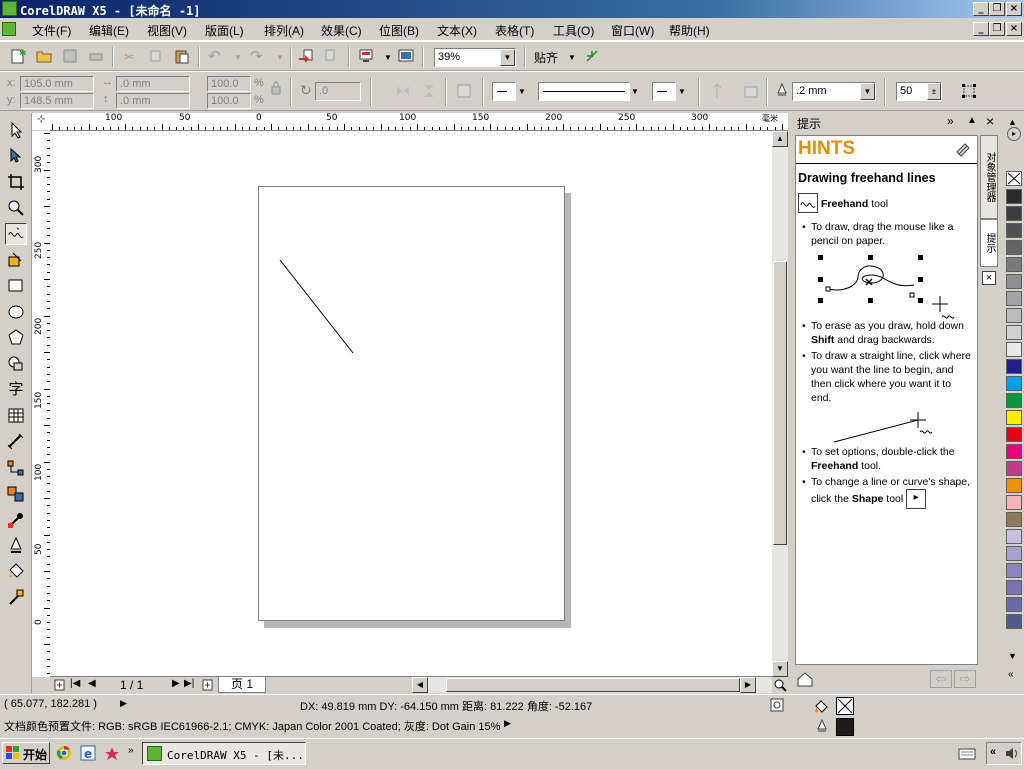  I want to click on menu-bitmaps: 位图(B), so click(399, 30).